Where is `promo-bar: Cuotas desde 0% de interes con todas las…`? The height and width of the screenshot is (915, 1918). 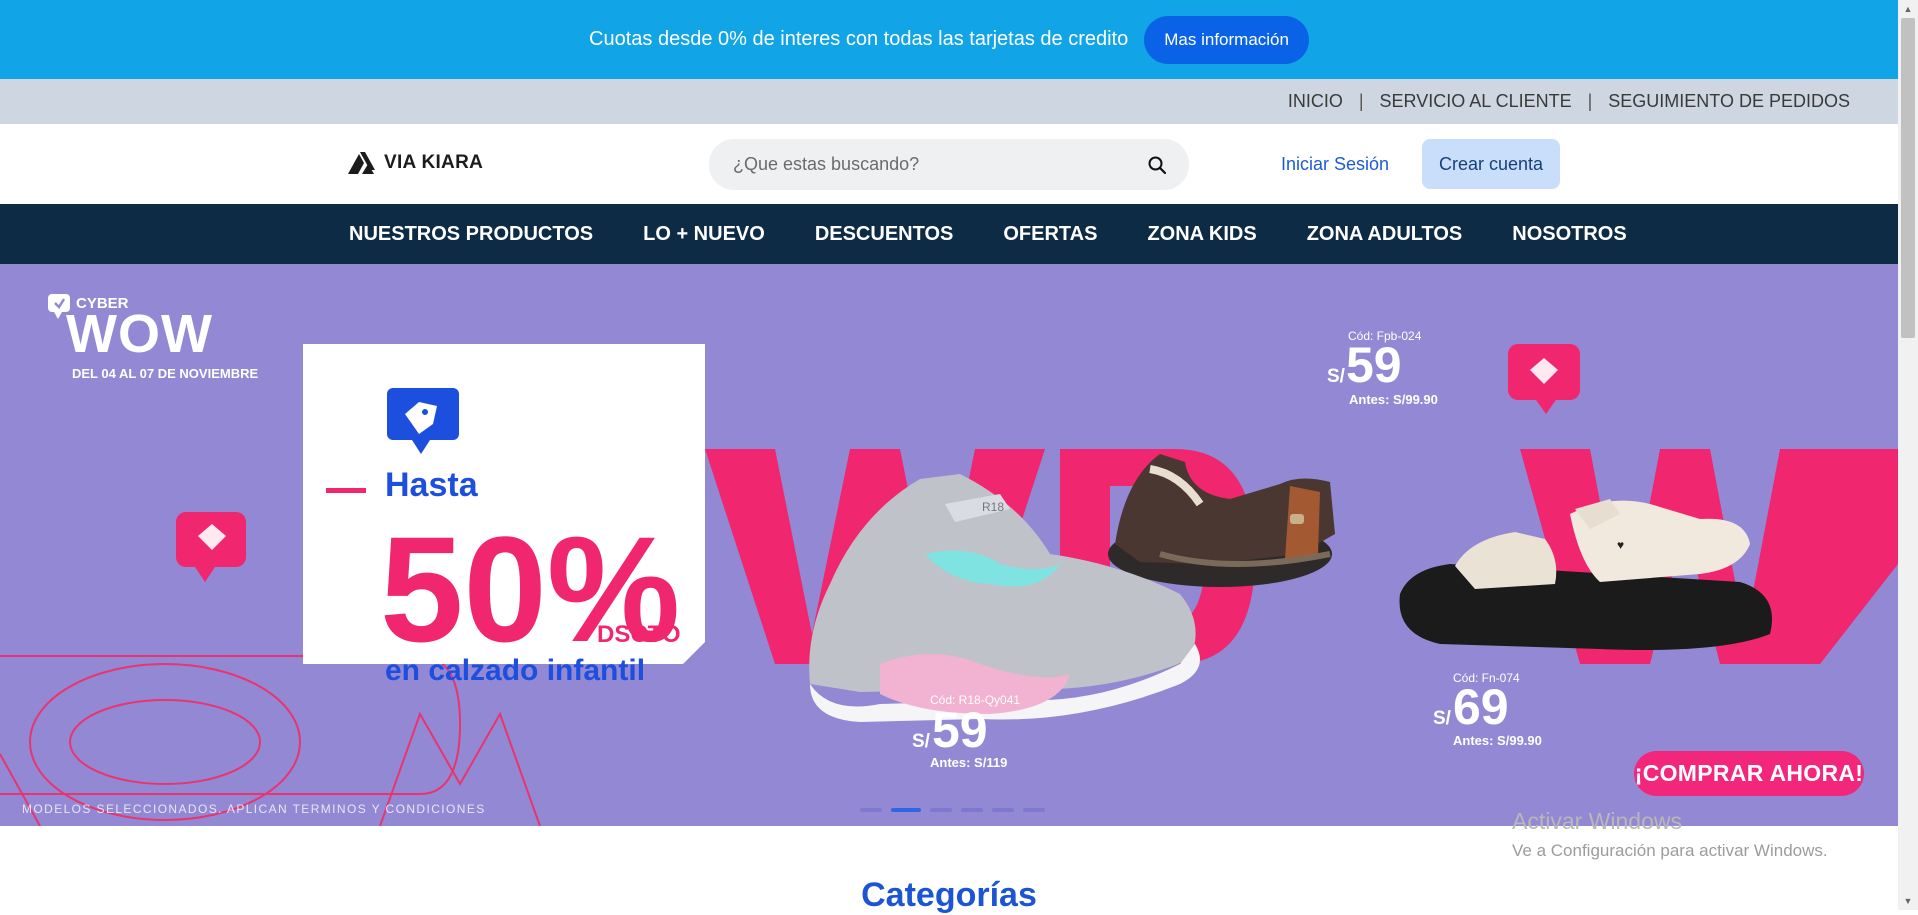 promo-bar: Cuotas desde 0% de interes con todas las… is located at coordinates (949, 39).